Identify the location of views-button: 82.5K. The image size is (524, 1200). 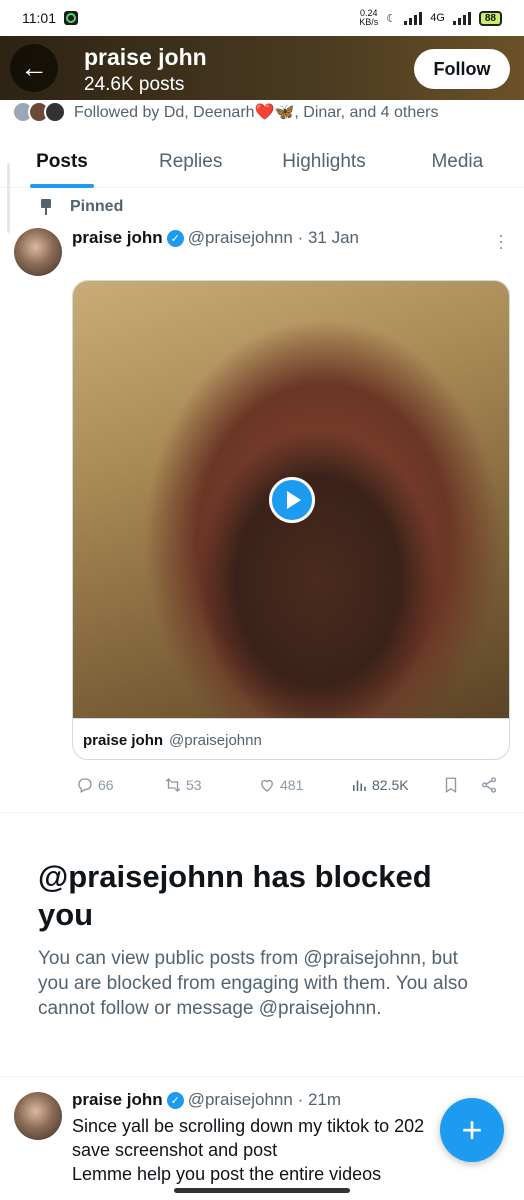
(379, 785).